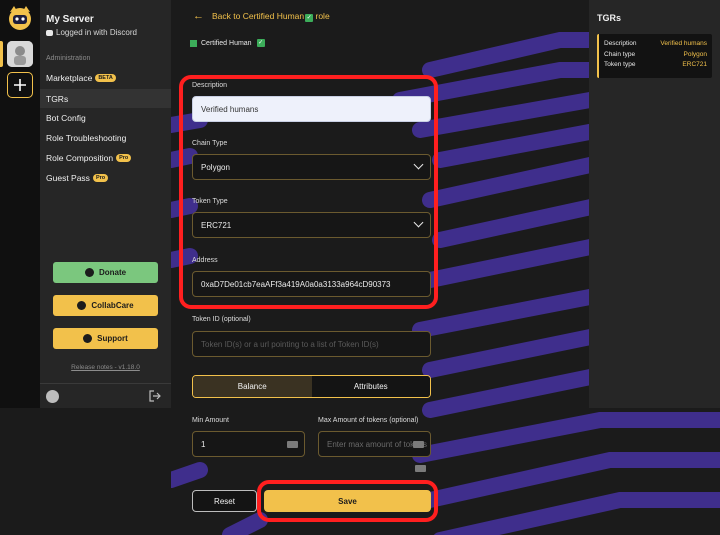  Describe the element at coordinates (20, 18) in the screenshot. I see `bot-logo-icon` at that location.